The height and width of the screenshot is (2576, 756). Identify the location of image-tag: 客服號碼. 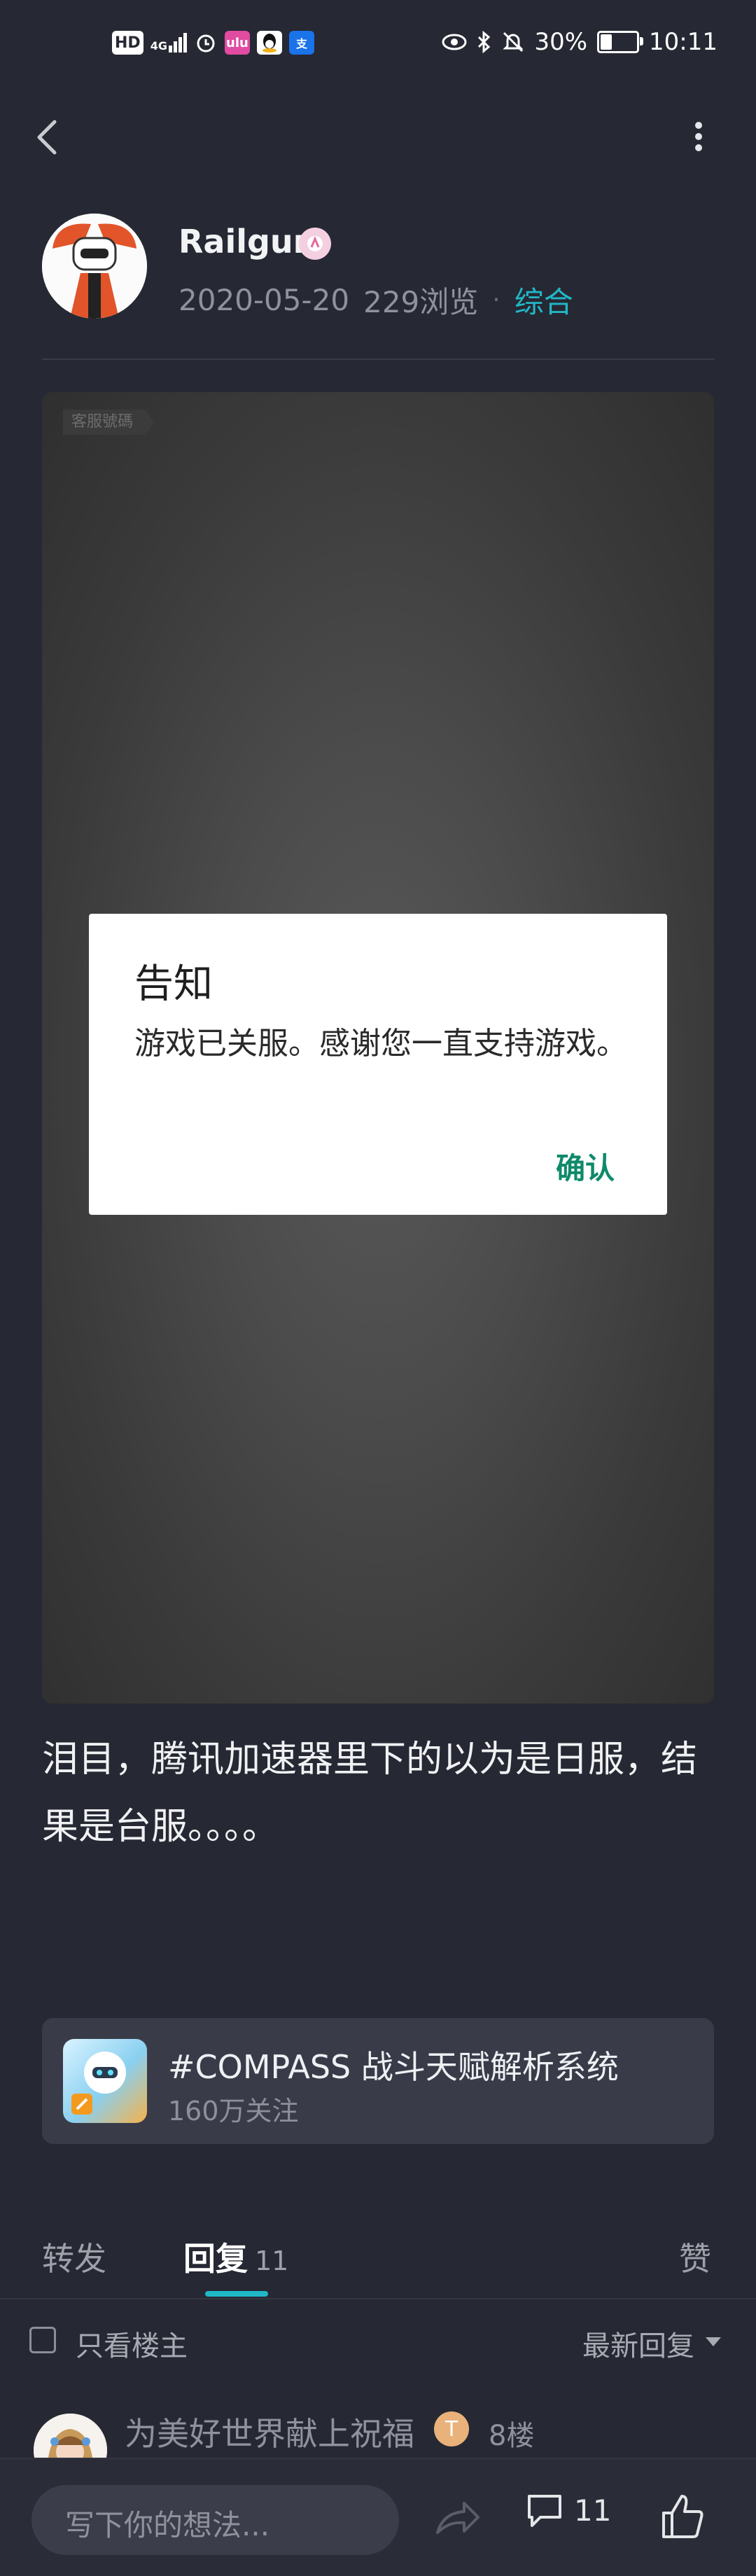
(109, 422).